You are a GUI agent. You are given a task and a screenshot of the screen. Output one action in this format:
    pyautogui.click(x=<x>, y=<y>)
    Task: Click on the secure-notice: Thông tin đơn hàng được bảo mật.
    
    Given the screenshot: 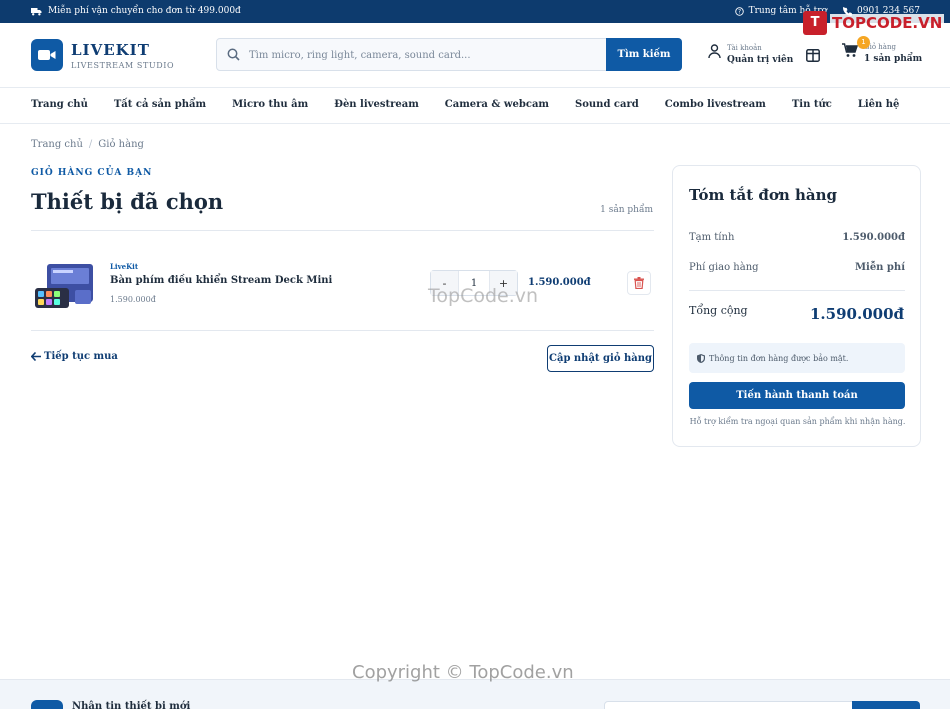 What is the action you would take?
    pyautogui.click(x=797, y=358)
    